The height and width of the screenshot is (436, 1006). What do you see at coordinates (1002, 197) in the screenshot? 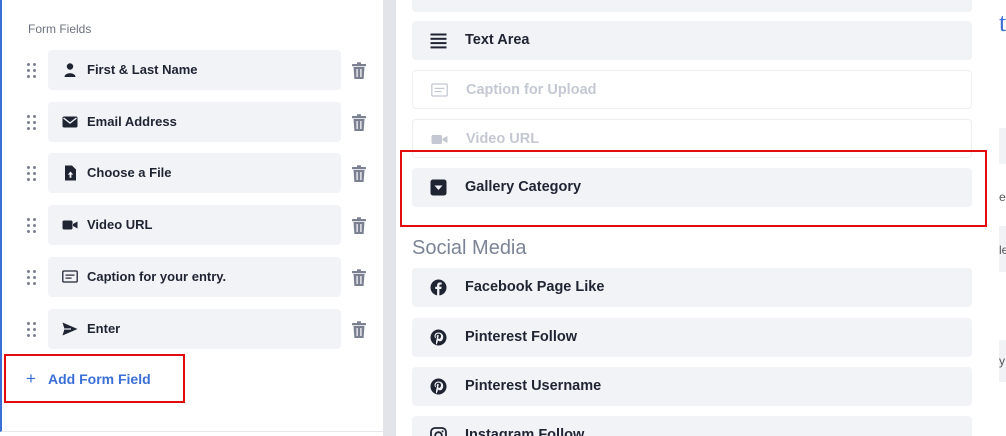
I see `preview-snippet: es` at bounding box center [1002, 197].